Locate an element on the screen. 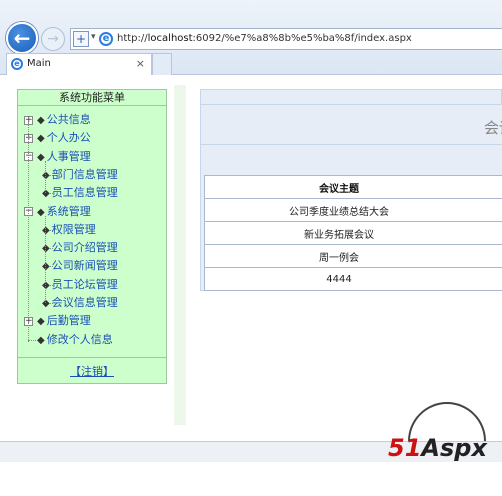  menu-item: ◆修改个人信息 is located at coordinates (68, 340).